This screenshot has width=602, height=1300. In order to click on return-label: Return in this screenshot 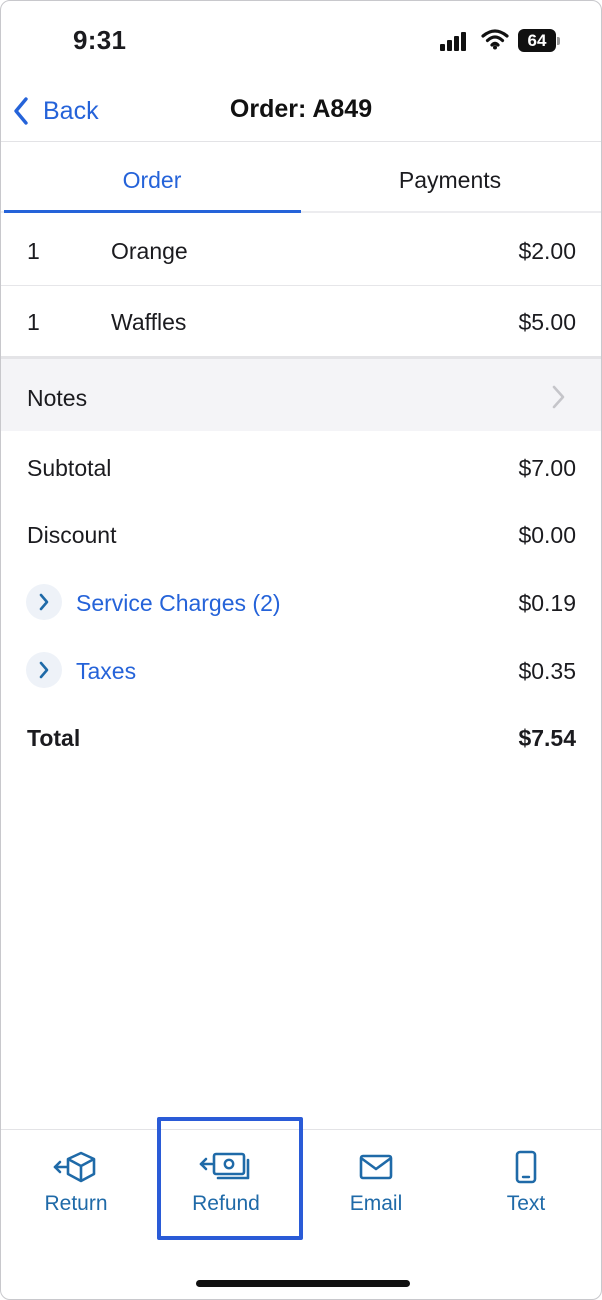, I will do `click(76, 1203)`.